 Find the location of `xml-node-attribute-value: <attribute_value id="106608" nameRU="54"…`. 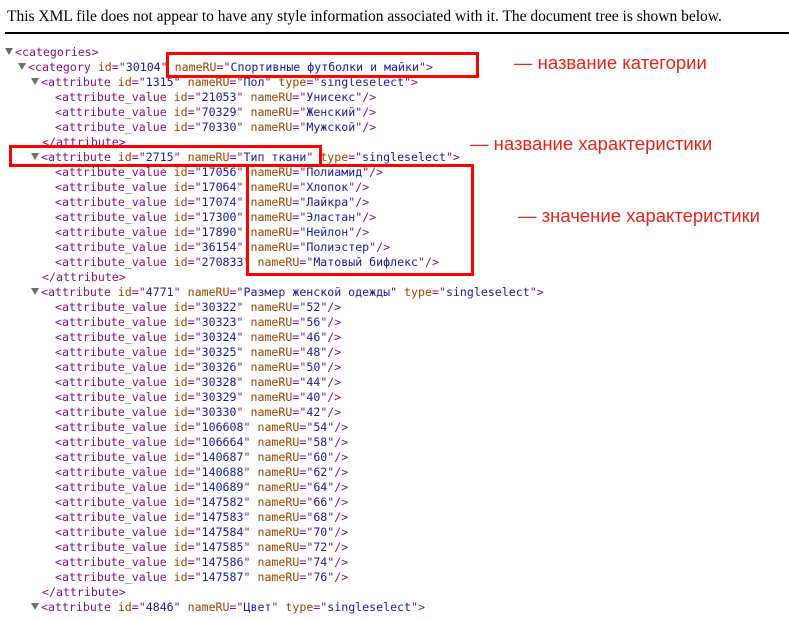

xml-node-attribute-value: <attribute_value id="106608" nameRU="54"… is located at coordinates (202, 427).